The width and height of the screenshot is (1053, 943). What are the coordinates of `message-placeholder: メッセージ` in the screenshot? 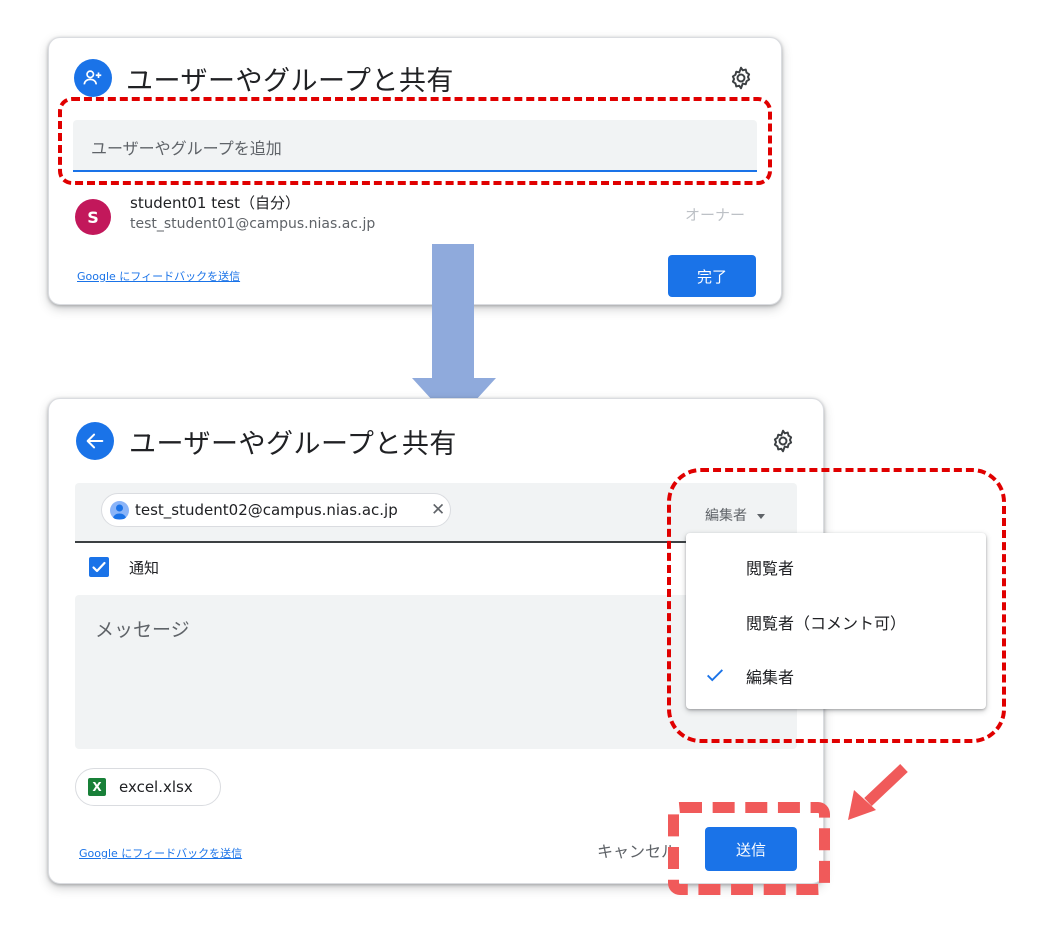 It's located at (142, 630).